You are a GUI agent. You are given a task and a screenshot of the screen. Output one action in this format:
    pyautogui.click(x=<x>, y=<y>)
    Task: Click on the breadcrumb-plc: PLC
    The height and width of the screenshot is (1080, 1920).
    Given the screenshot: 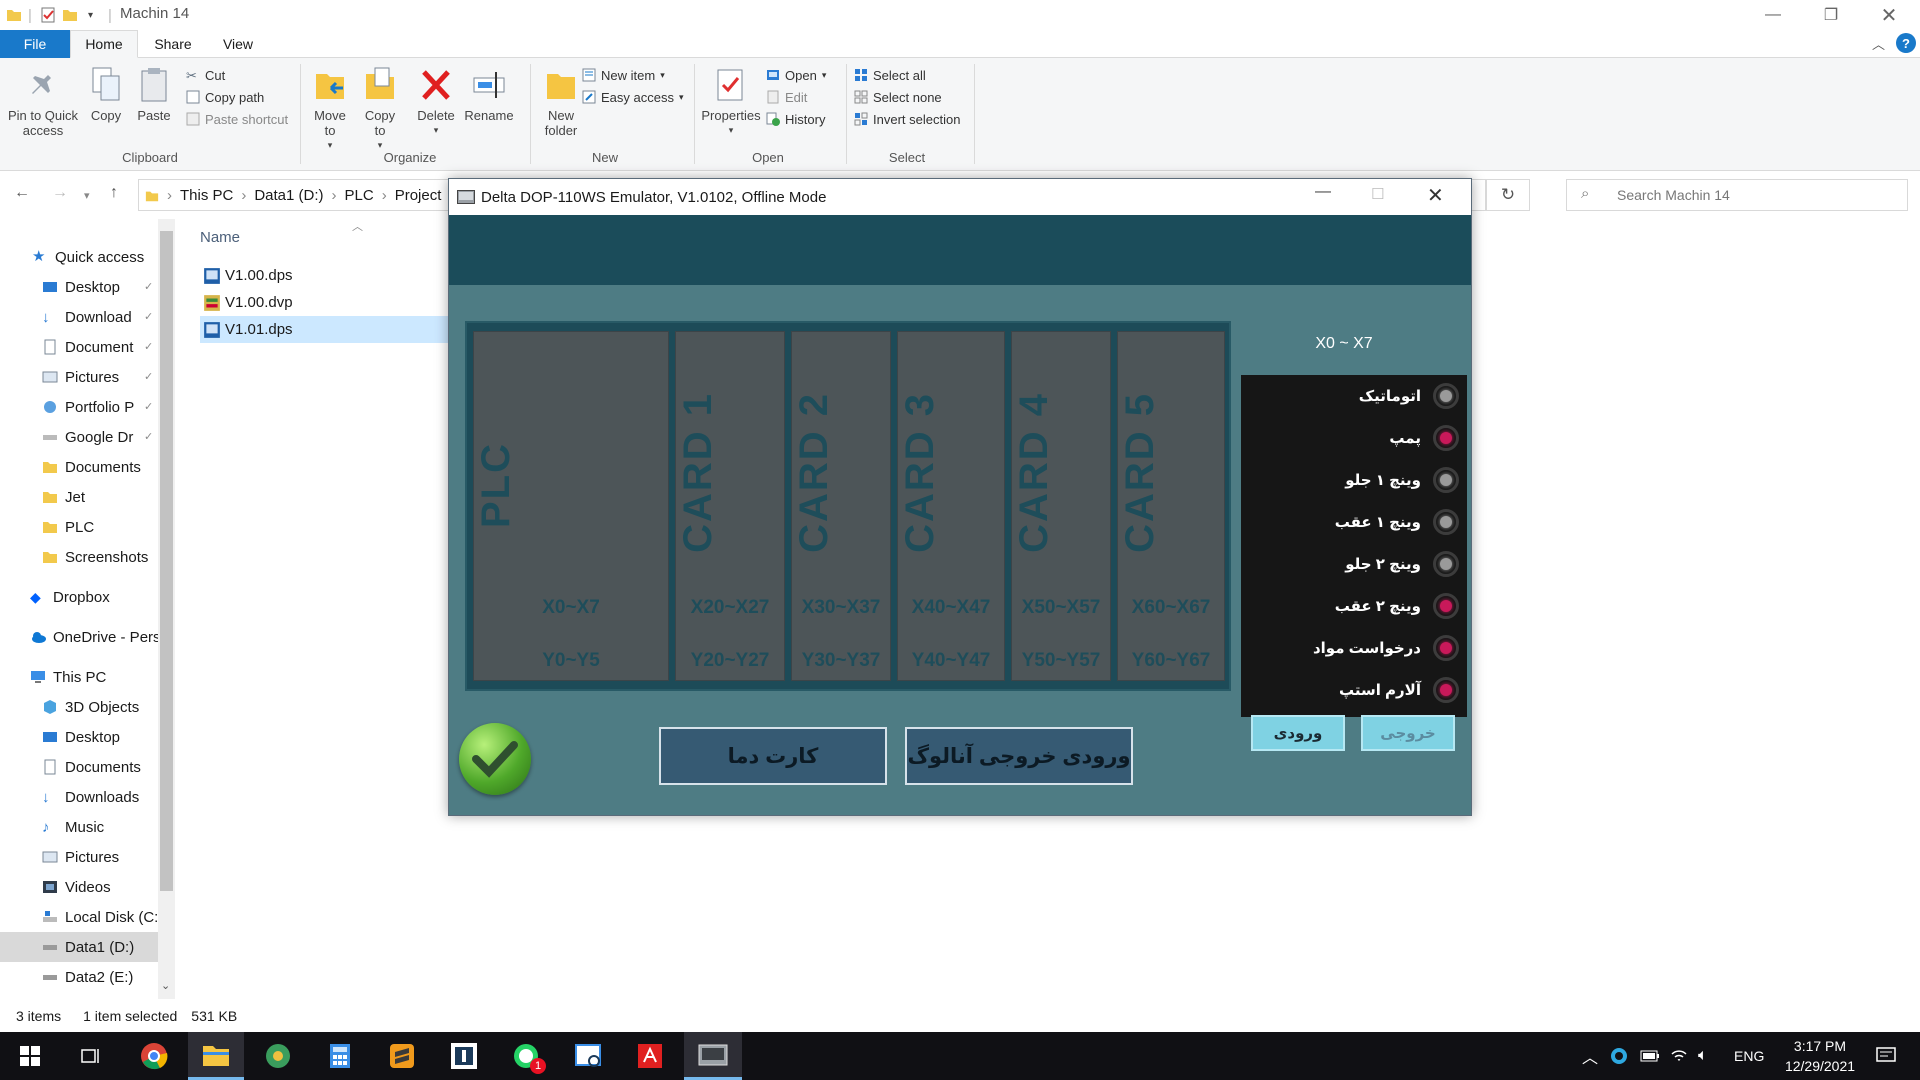 What is the action you would take?
    pyautogui.click(x=359, y=195)
    